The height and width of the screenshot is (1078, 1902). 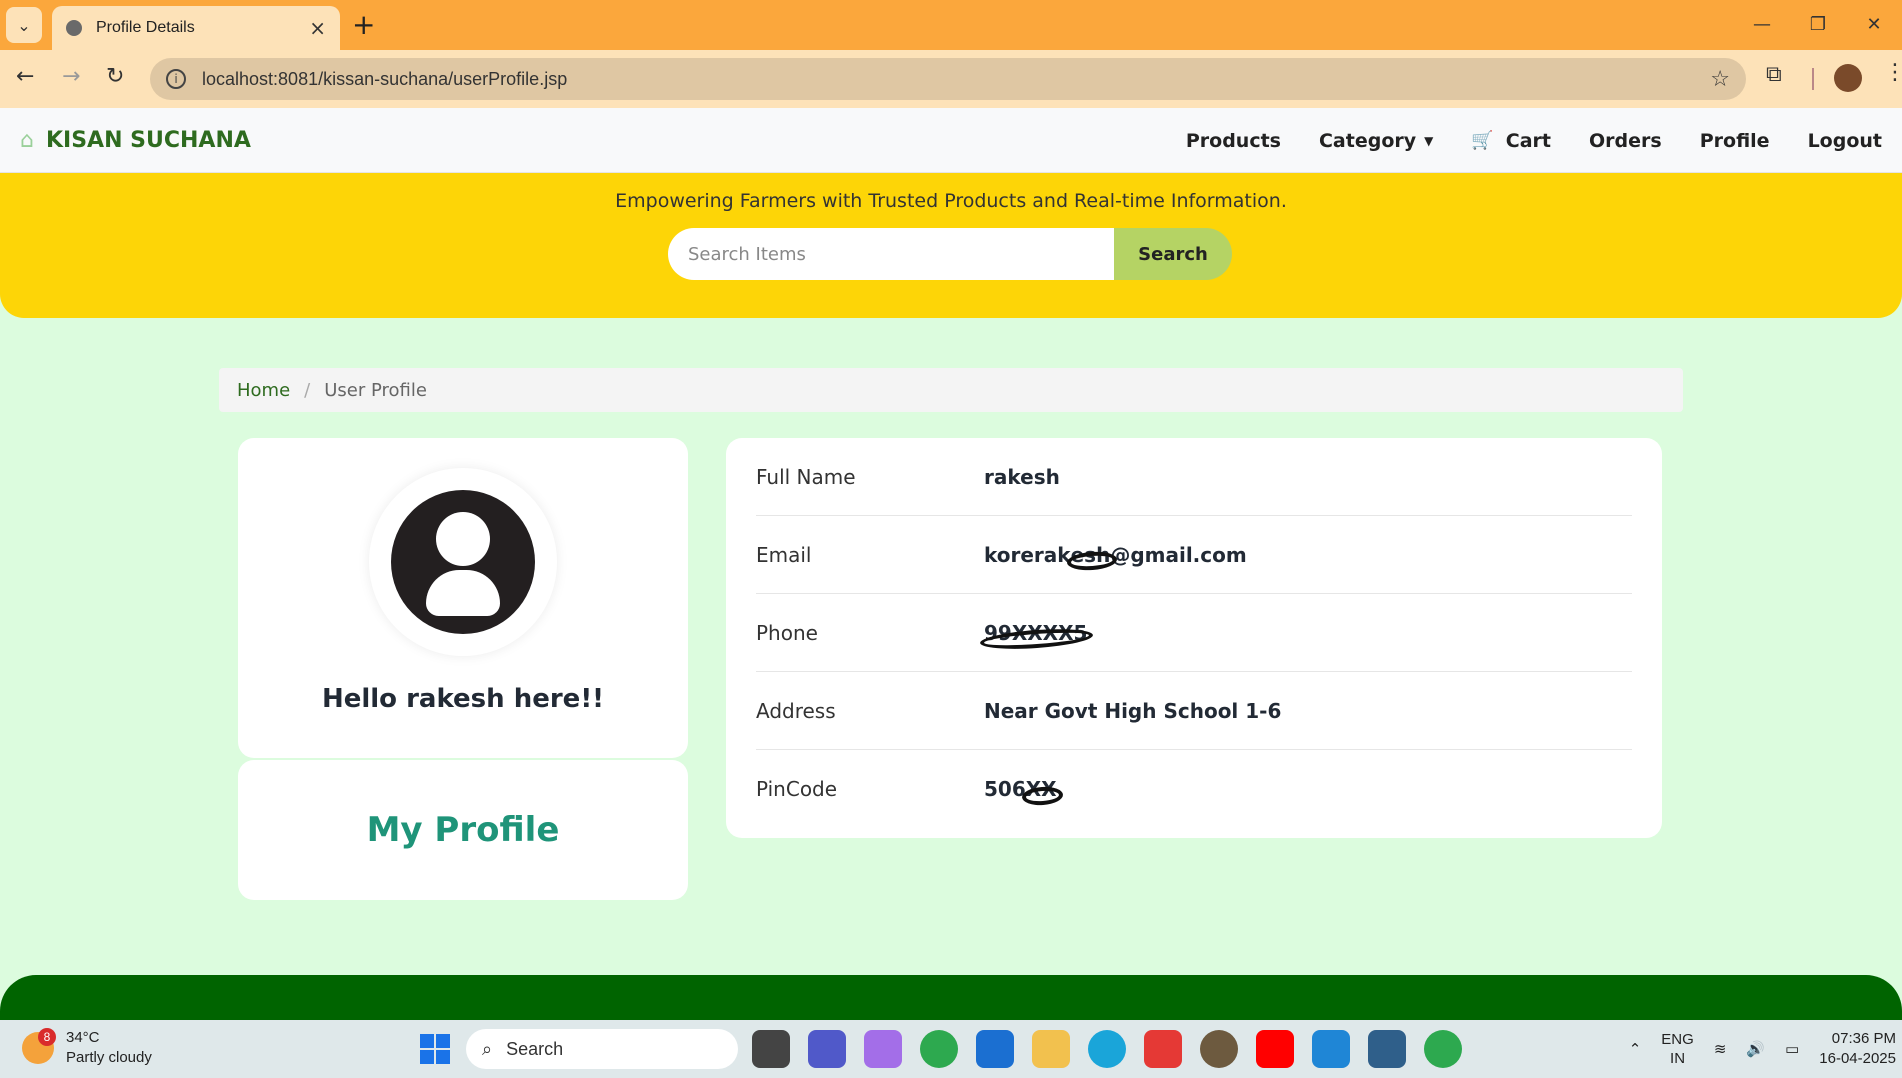 What do you see at coordinates (1376, 141) in the screenshot?
I see `nav-category-dropdown: Category ▼` at bounding box center [1376, 141].